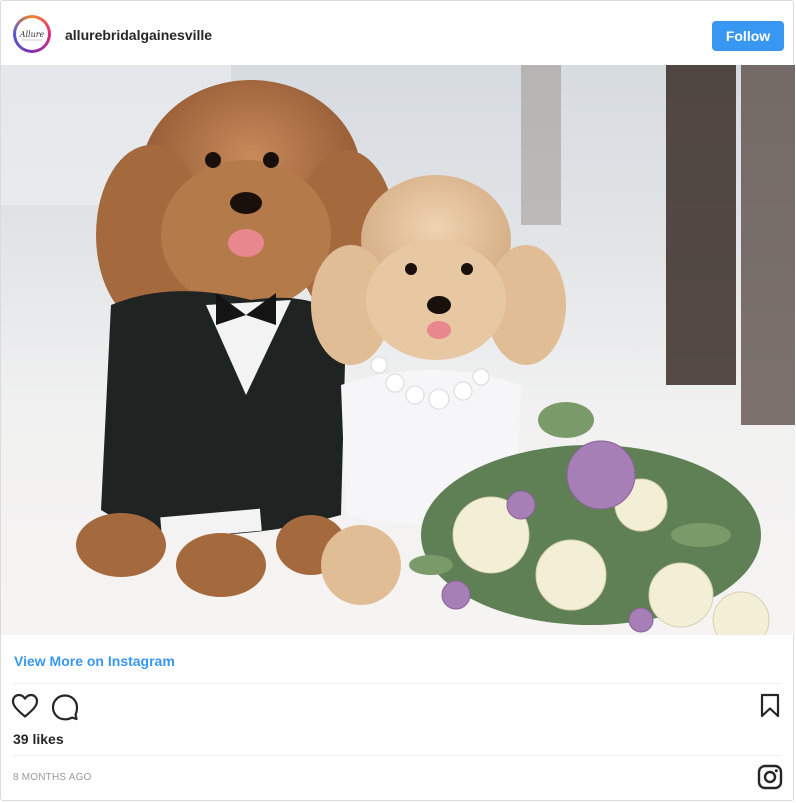  I want to click on comment-icon, so click(65, 709).